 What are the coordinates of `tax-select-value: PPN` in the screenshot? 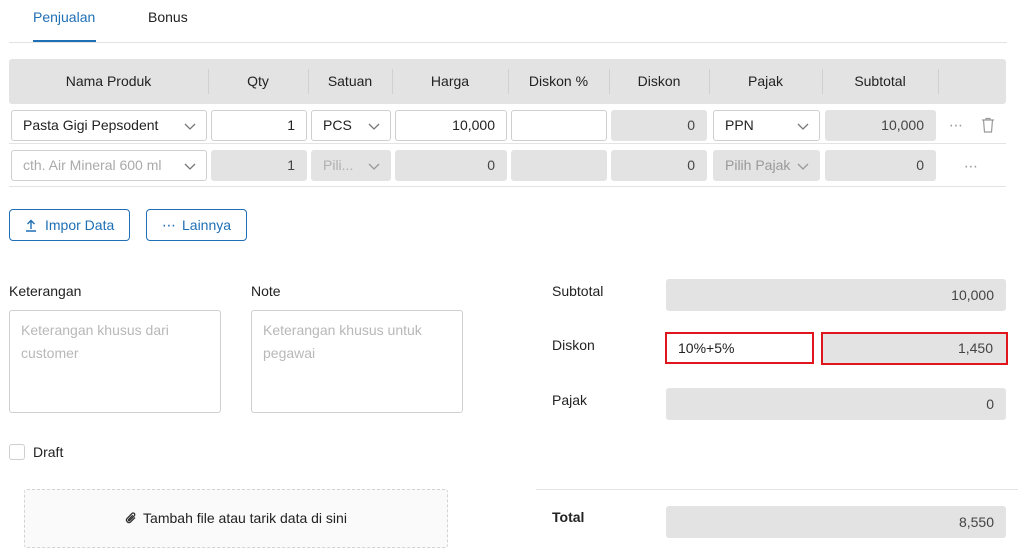 It's located at (739, 125).